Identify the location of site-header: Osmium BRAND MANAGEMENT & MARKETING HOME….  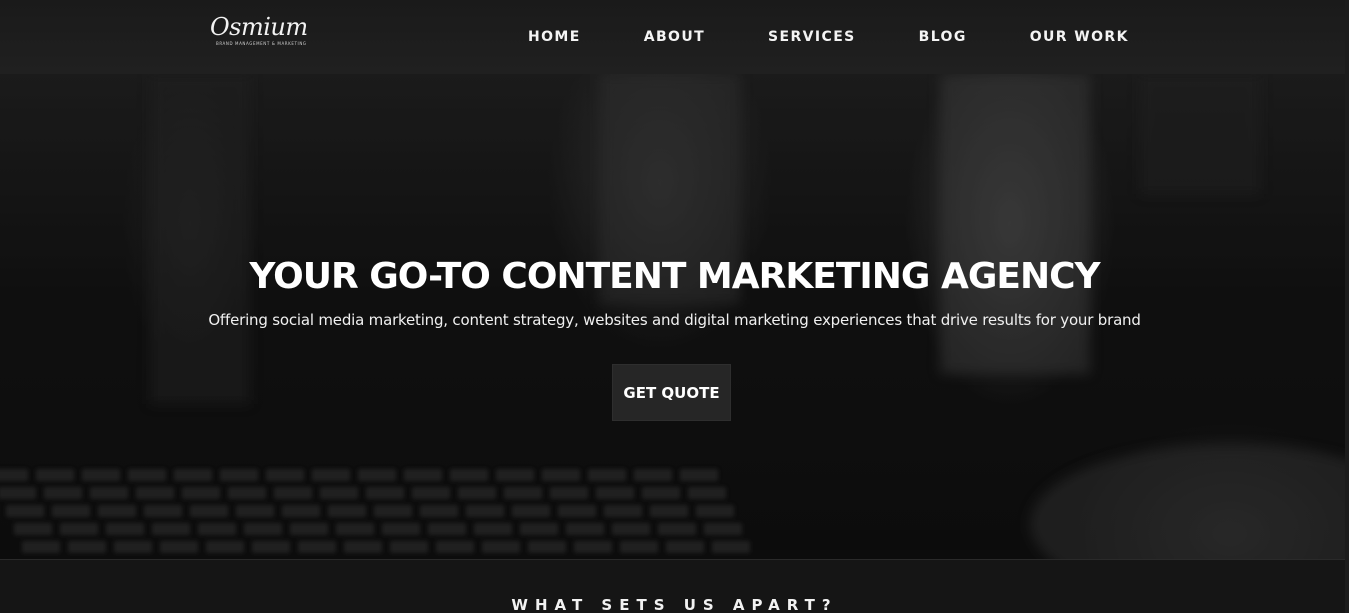
(674, 37).